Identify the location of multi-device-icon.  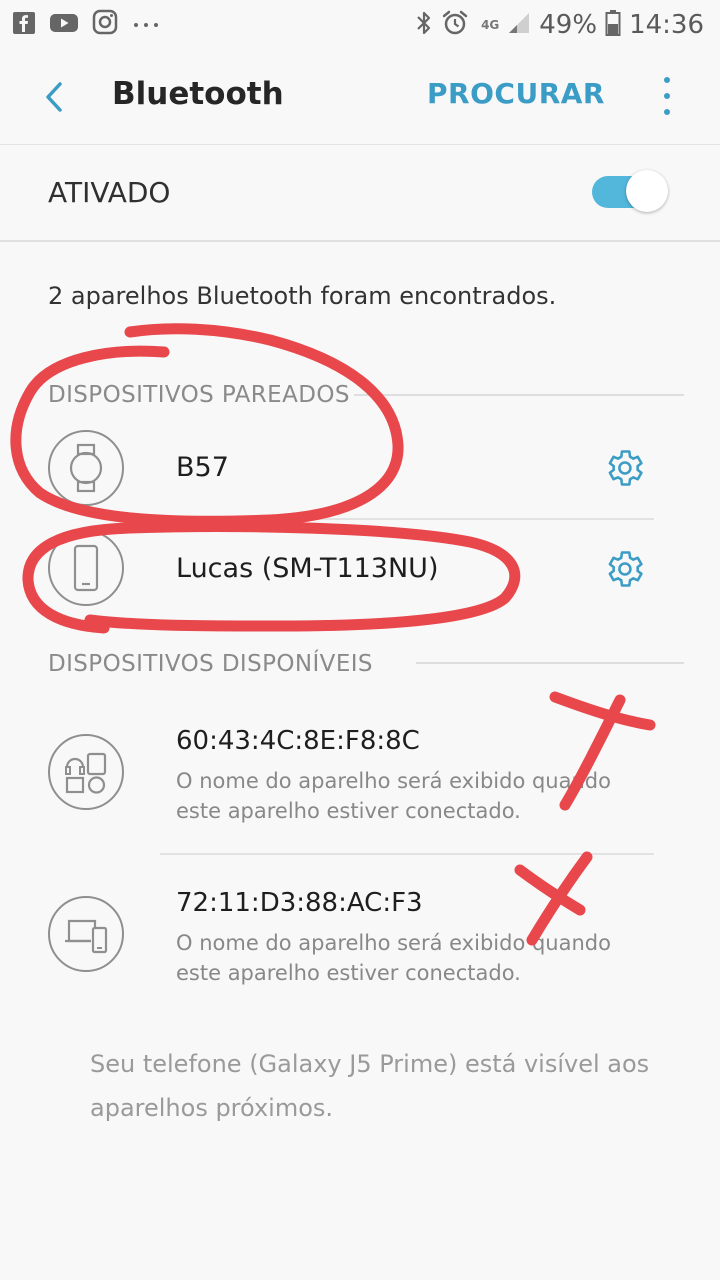
(86, 772).